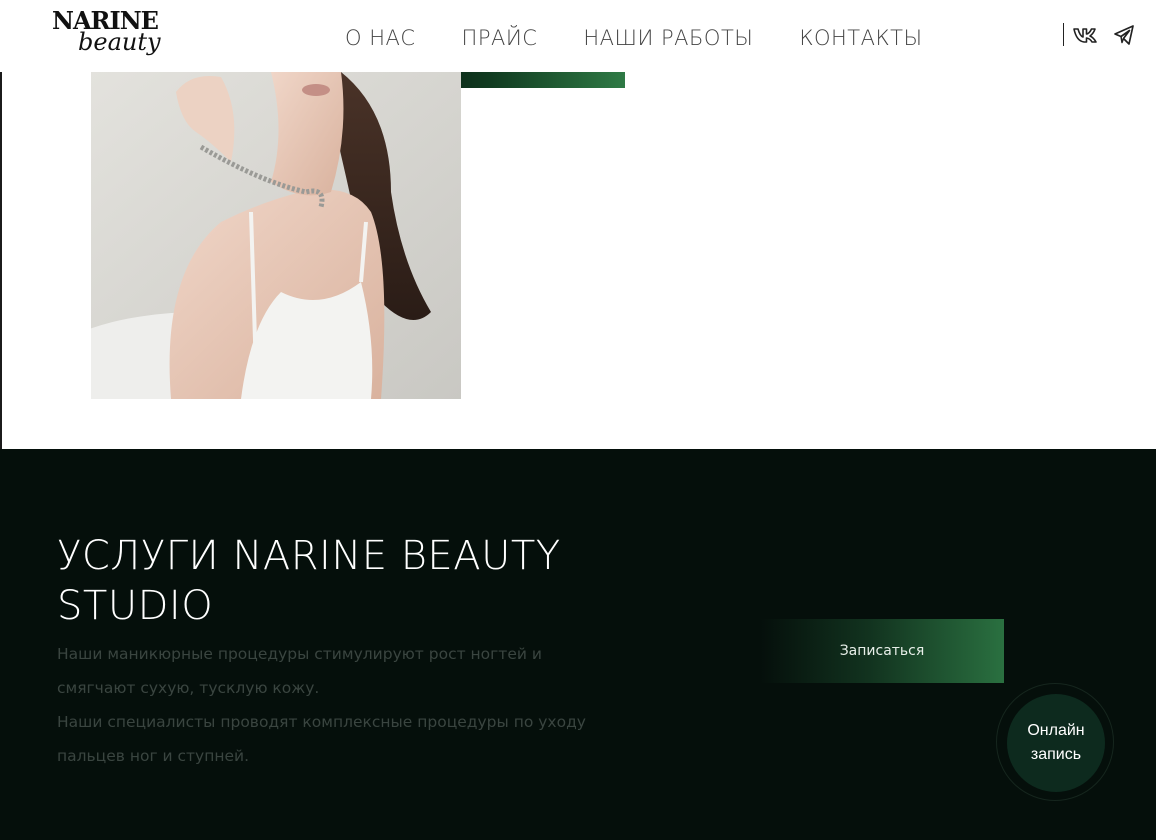  Describe the element at coordinates (119, 42) in the screenshot. I see `logo-subtitle: beauty` at that location.